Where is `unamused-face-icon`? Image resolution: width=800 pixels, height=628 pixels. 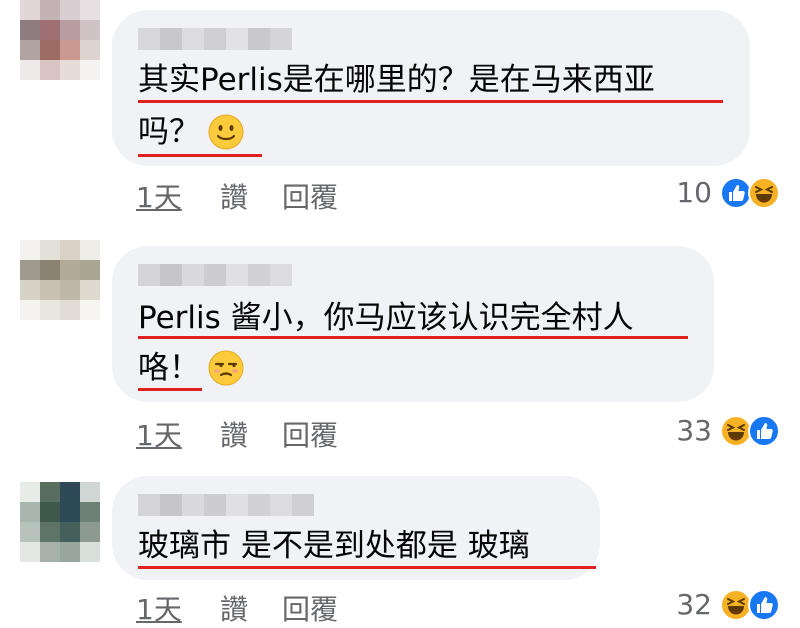 unamused-face-icon is located at coordinates (226, 368).